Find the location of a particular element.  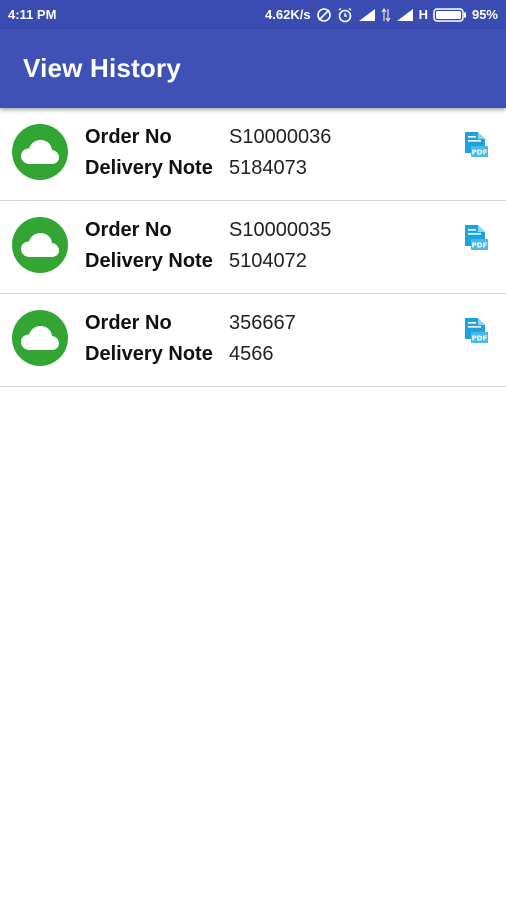

order-no-value: S10000036 is located at coordinates (280, 137).